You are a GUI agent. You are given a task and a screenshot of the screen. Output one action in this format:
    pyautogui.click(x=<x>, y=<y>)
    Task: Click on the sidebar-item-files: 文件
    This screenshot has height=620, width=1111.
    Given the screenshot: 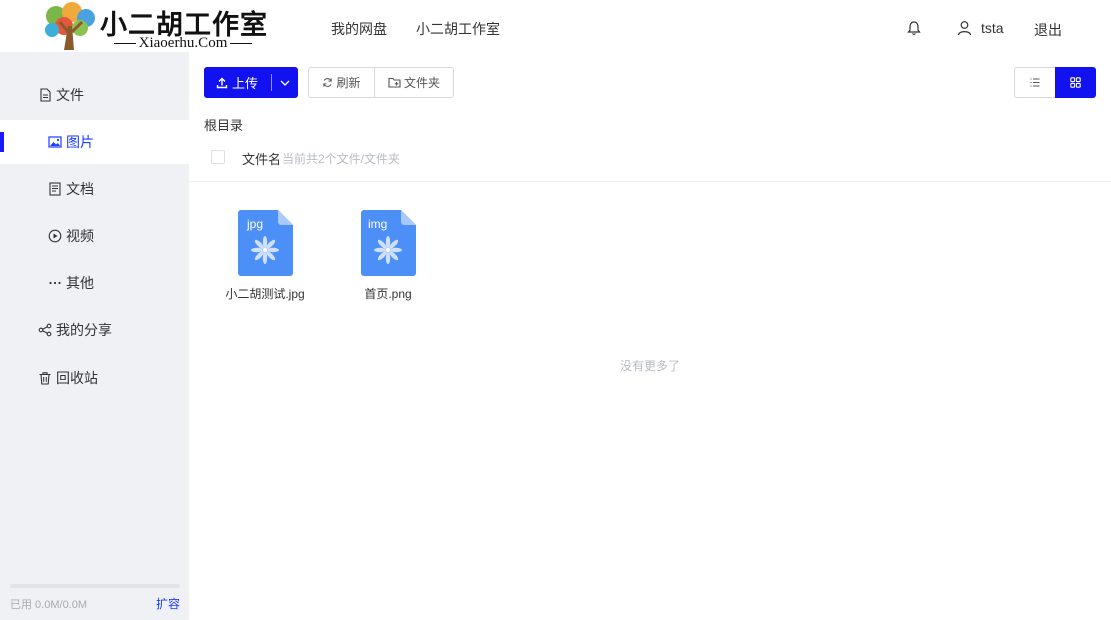 What is the action you would take?
    pyautogui.click(x=94, y=95)
    